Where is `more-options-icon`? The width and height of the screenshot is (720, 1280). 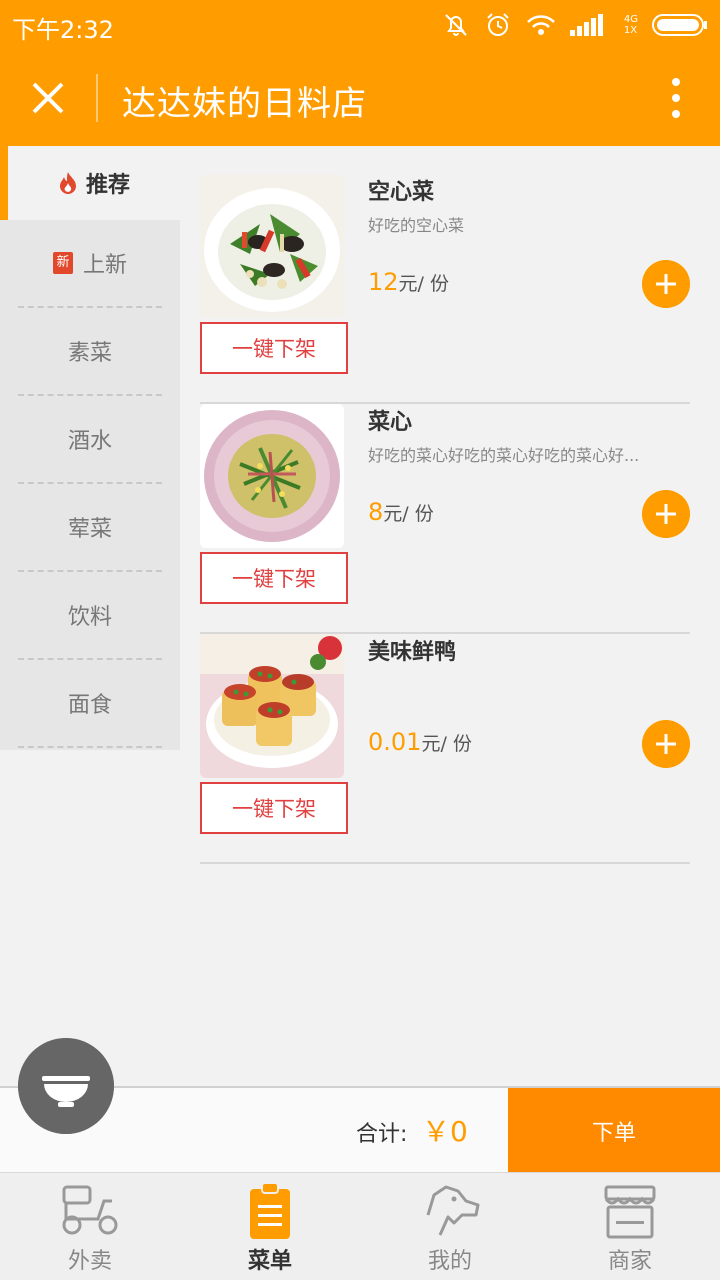 more-options-icon is located at coordinates (676, 98).